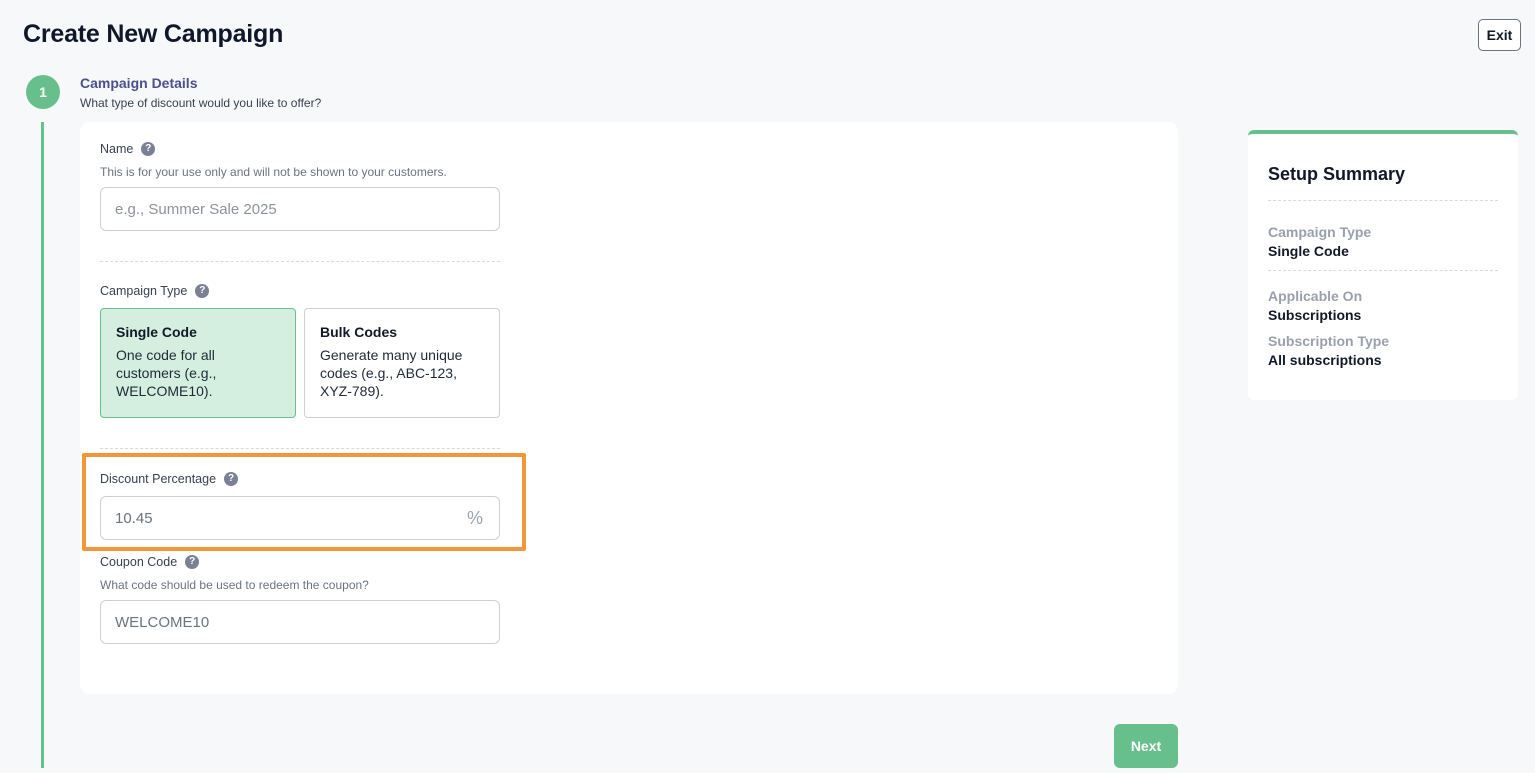 The width and height of the screenshot is (1535, 773). Describe the element at coordinates (1337, 174) in the screenshot. I see `summary-title: Setup Summary` at that location.